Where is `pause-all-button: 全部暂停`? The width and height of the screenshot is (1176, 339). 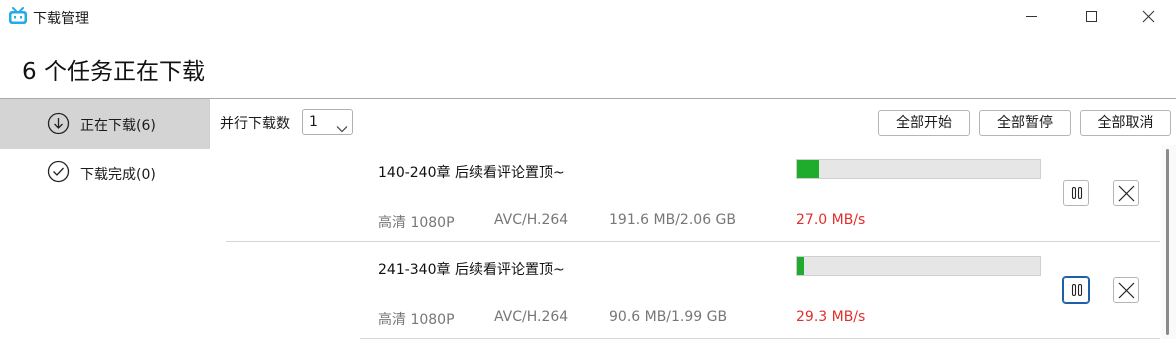 pause-all-button: 全部暂停 is located at coordinates (1025, 123).